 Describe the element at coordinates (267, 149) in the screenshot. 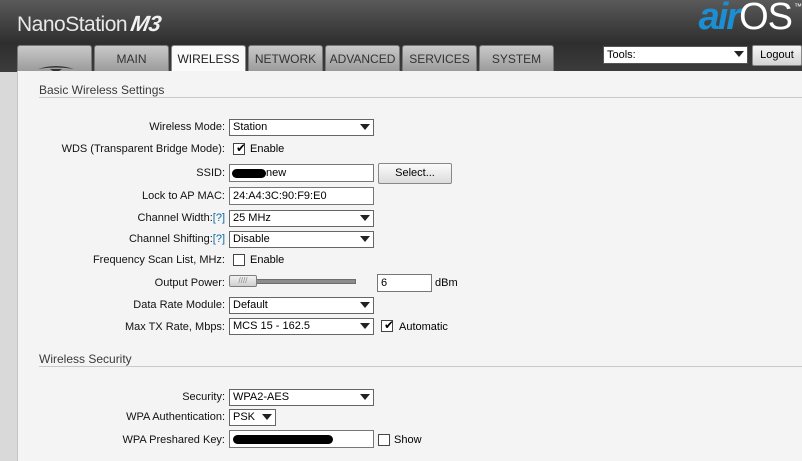

I see `wds-enable-label: Enable` at that location.